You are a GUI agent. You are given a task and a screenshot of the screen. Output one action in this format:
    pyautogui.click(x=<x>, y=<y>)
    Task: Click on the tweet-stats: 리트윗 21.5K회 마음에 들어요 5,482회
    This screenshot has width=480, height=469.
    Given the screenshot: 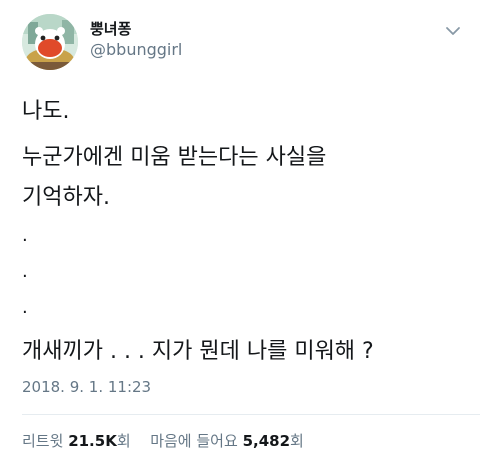 What is the action you would take?
    pyautogui.click(x=163, y=441)
    